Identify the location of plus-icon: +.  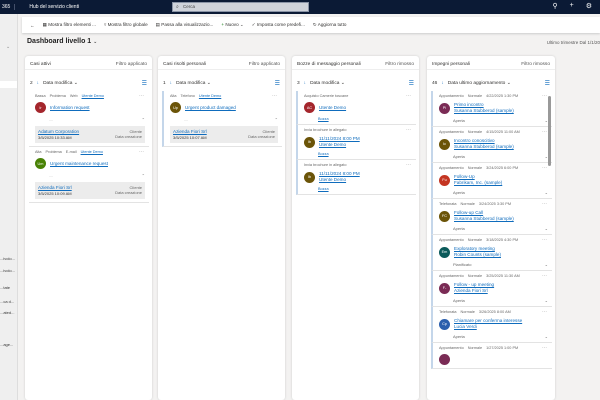
(572, 6).